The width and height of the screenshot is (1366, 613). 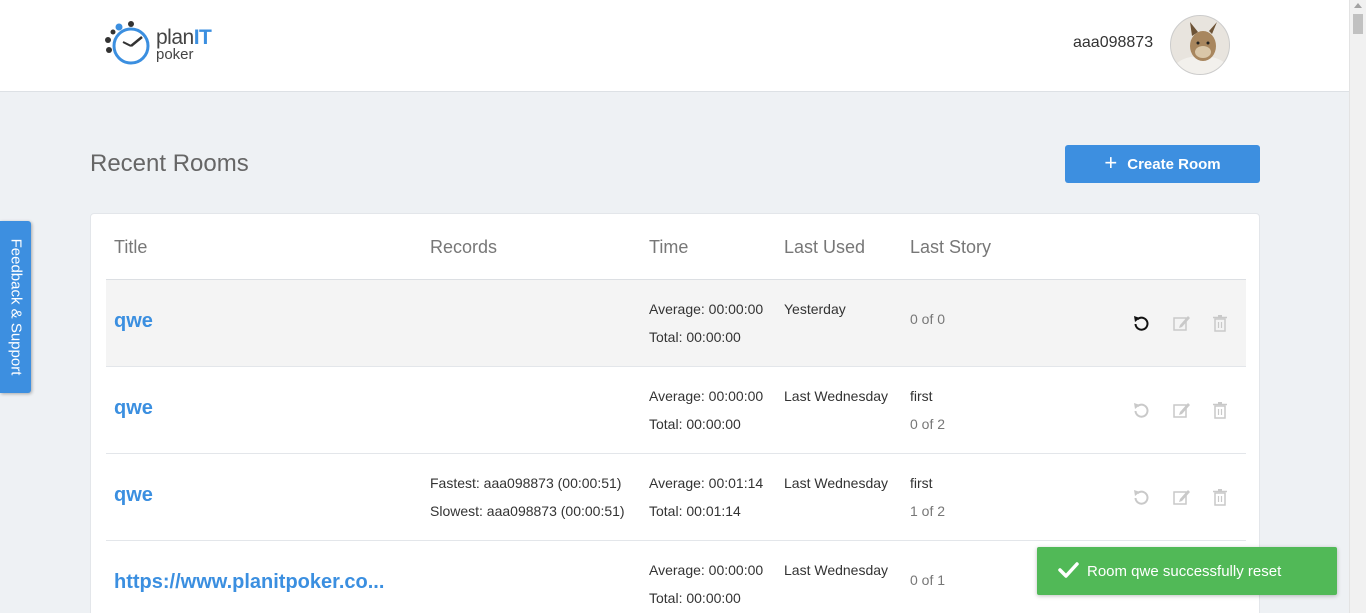 I want to click on records-fastest: Fastest: aaa098873 (00:00:51), so click(x=526, y=483).